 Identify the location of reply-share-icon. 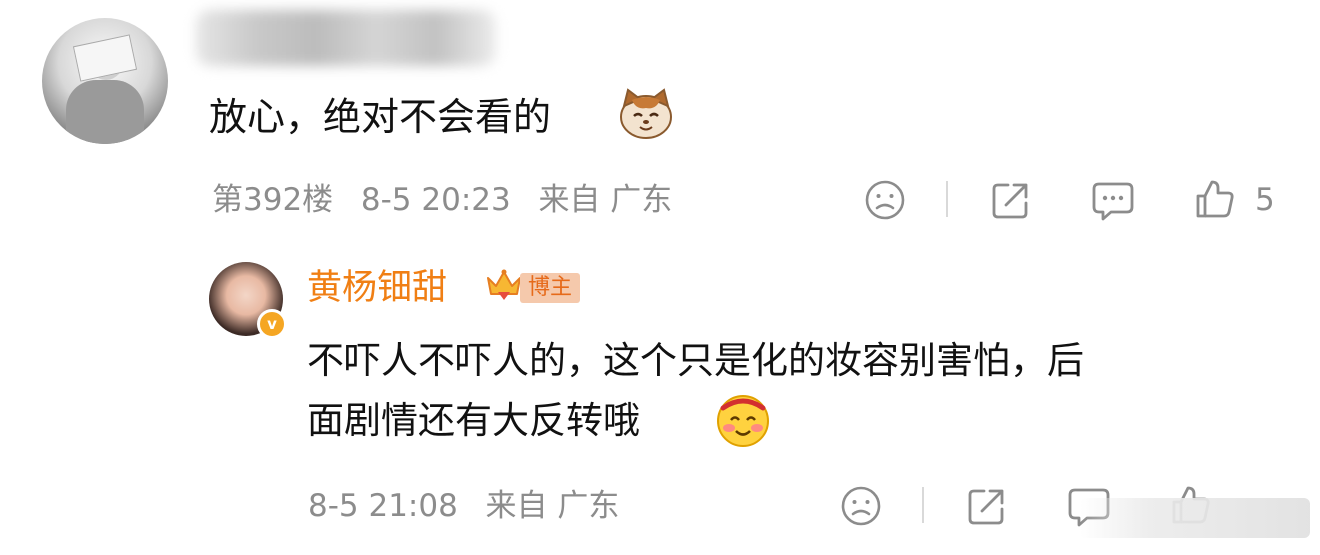
(987, 506).